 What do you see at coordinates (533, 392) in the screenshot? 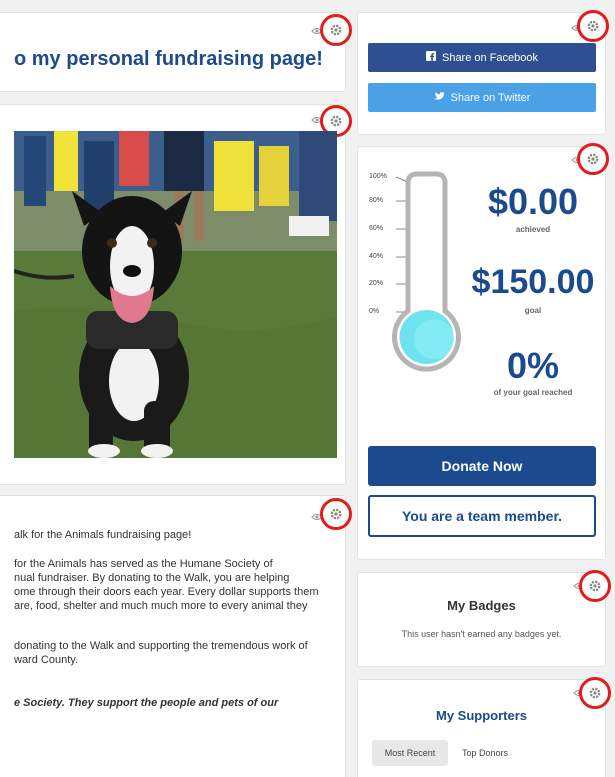
I see `percent-label: of your goal reached` at bounding box center [533, 392].